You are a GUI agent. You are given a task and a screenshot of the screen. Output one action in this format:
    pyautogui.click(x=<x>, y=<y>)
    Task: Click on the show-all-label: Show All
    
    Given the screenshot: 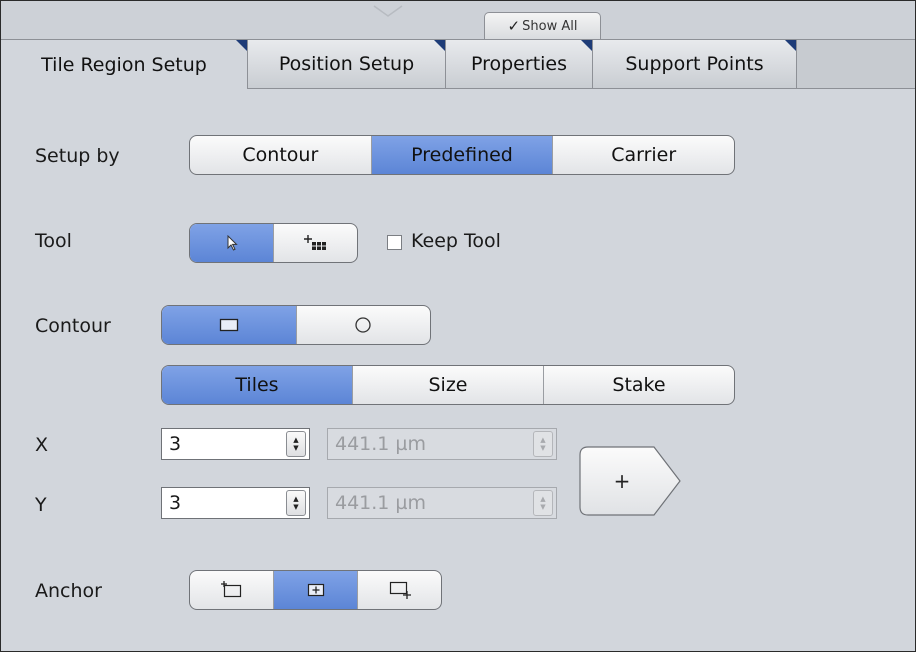 What is the action you would take?
    pyautogui.click(x=550, y=26)
    